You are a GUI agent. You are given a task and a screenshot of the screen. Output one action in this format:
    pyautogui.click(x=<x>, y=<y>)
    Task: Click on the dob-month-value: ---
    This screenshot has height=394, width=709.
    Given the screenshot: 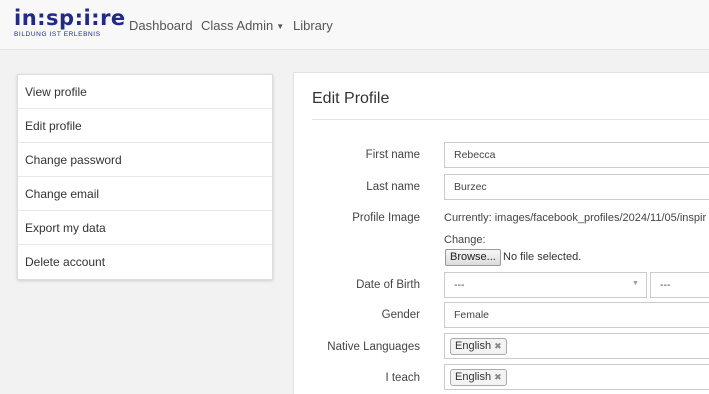 What is the action you would take?
    pyautogui.click(x=665, y=285)
    